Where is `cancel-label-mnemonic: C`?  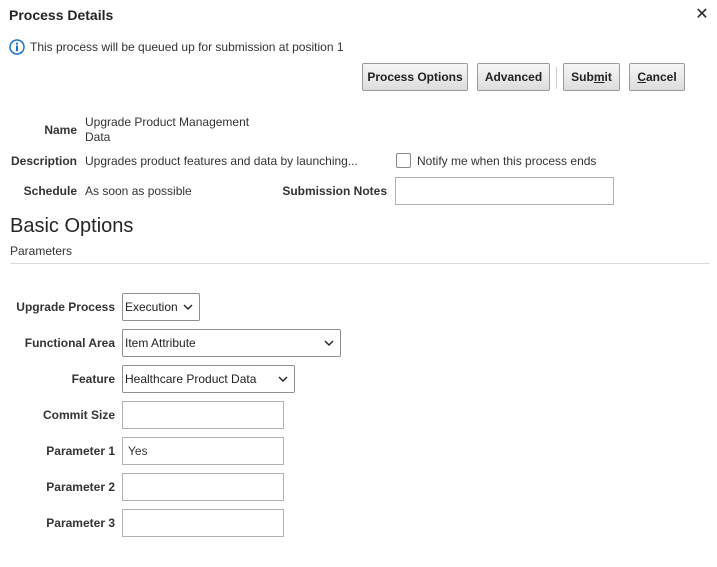 cancel-label-mnemonic: C is located at coordinates (641, 77).